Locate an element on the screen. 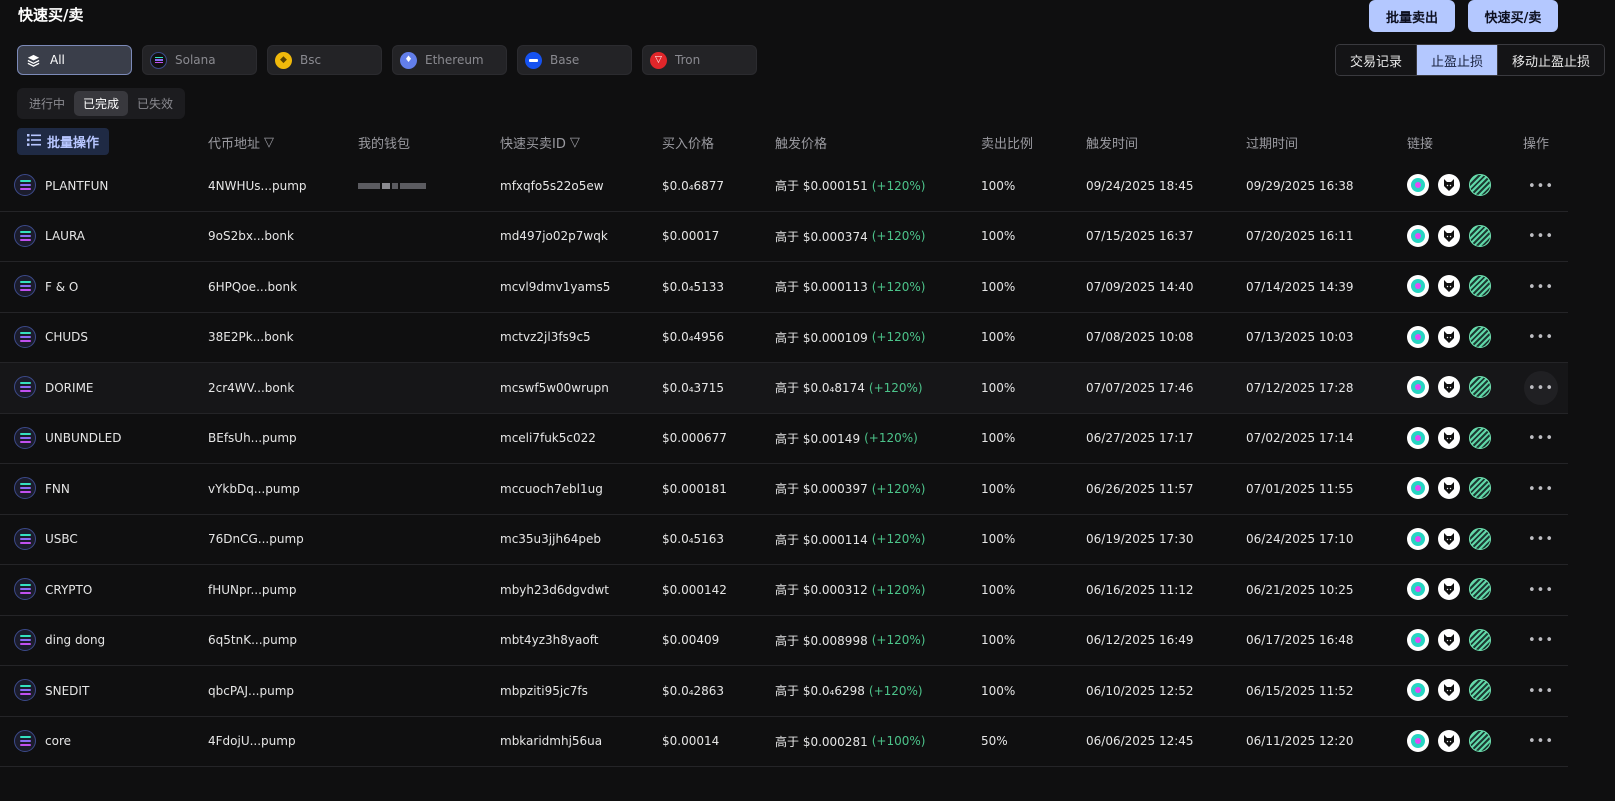  trigger-price: 高于 $0.008998 (+120%) is located at coordinates (850, 641).